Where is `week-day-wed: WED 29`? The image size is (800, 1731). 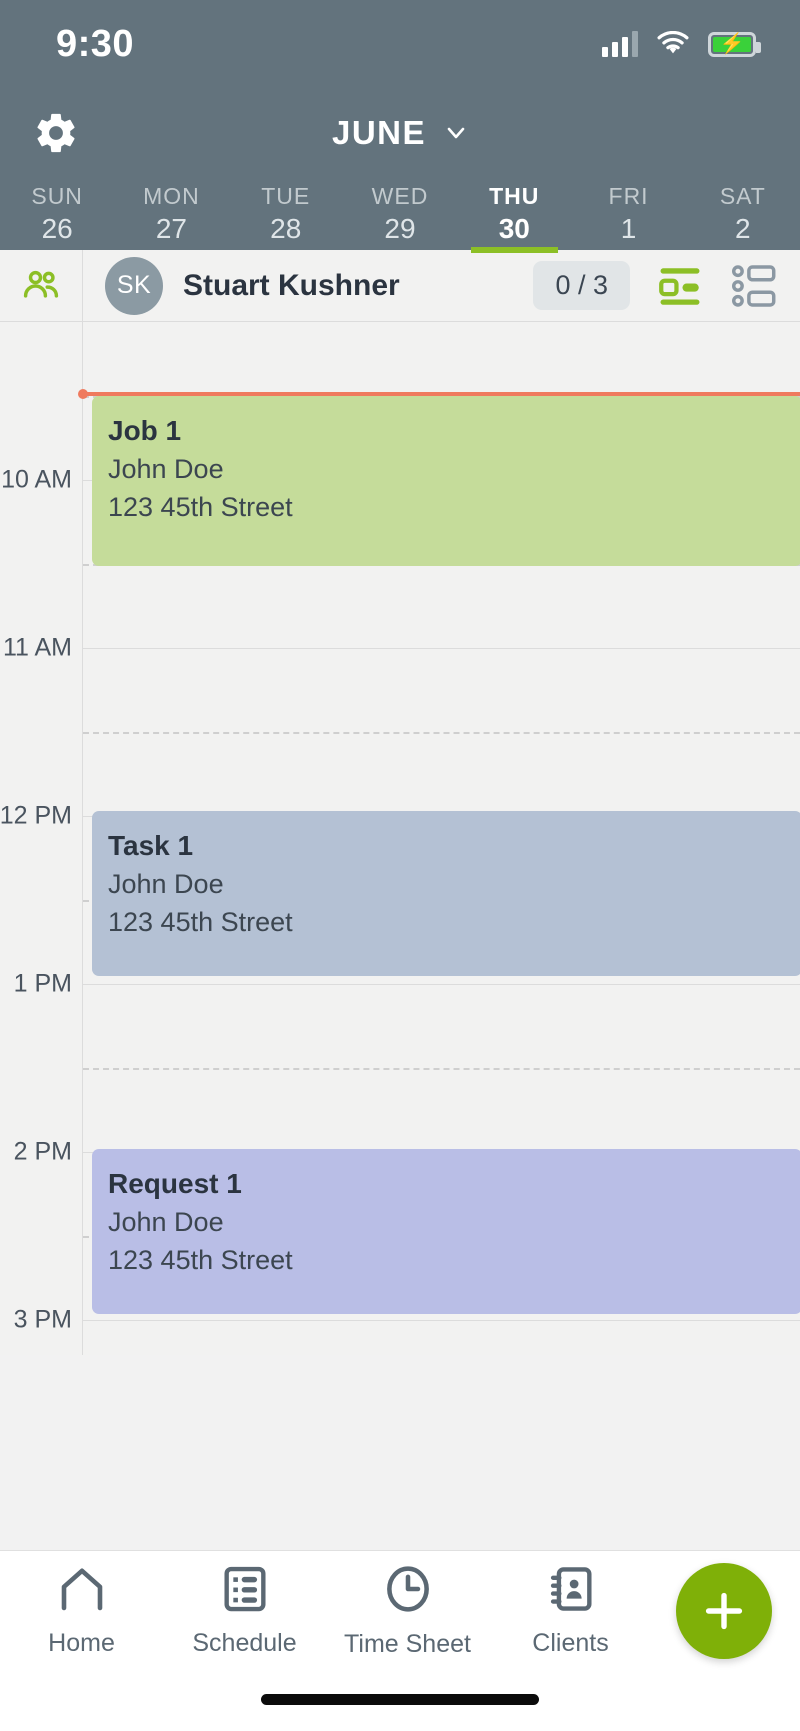 week-day-wed: WED 29 is located at coordinates (400, 214).